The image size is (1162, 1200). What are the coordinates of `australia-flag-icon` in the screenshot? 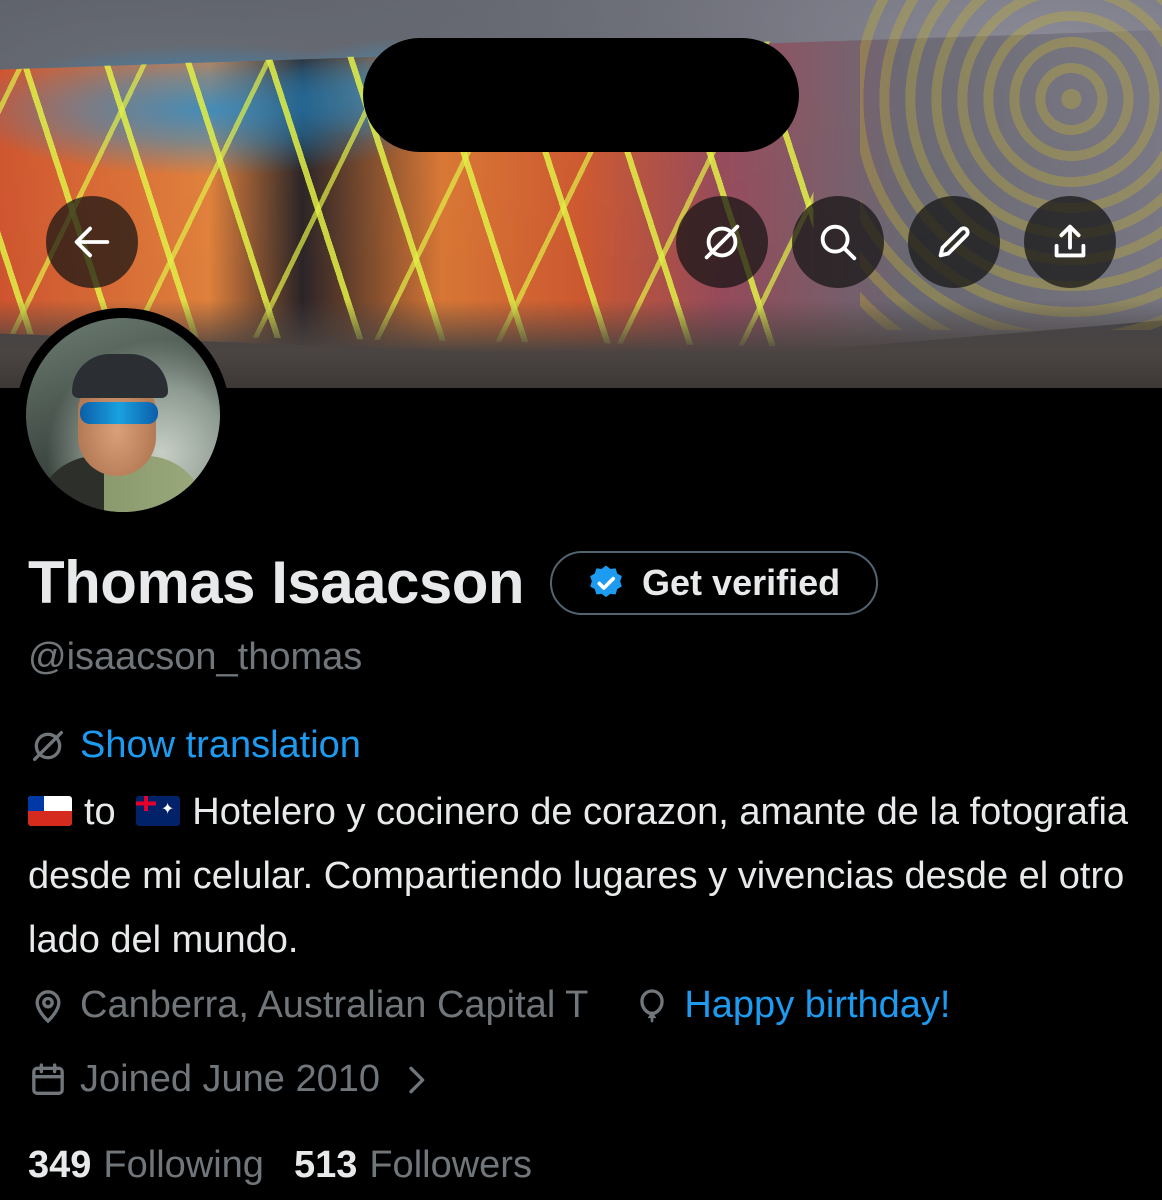 It's located at (158, 811).